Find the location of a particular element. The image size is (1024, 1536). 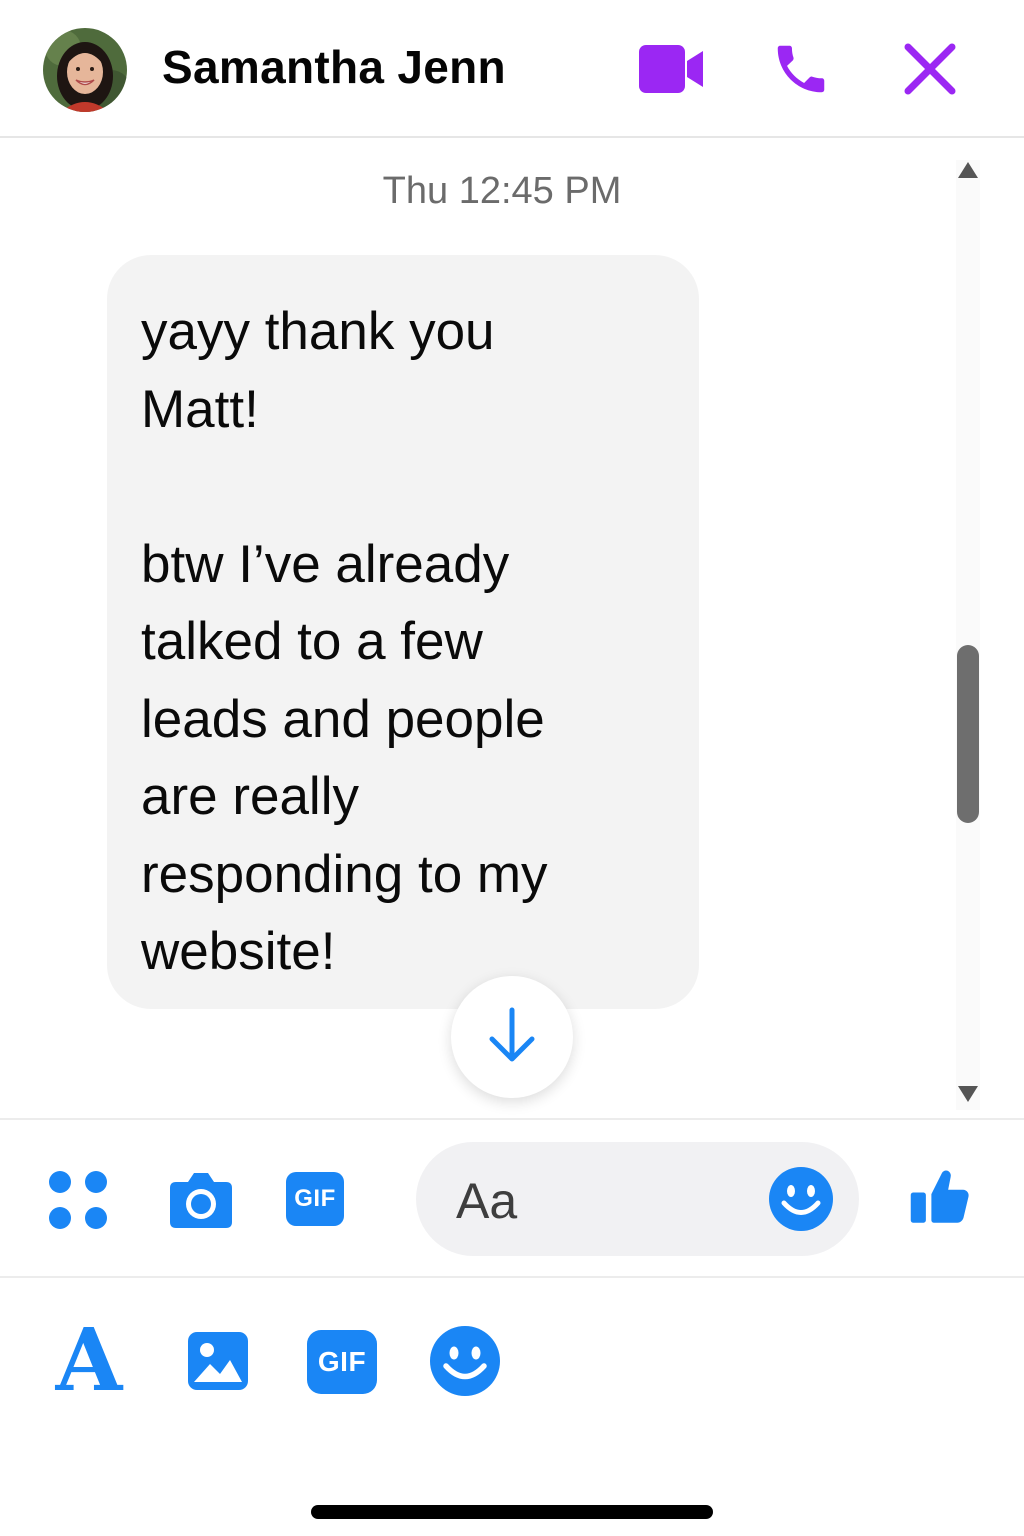

voice-call-button is located at coordinates (801, 71).